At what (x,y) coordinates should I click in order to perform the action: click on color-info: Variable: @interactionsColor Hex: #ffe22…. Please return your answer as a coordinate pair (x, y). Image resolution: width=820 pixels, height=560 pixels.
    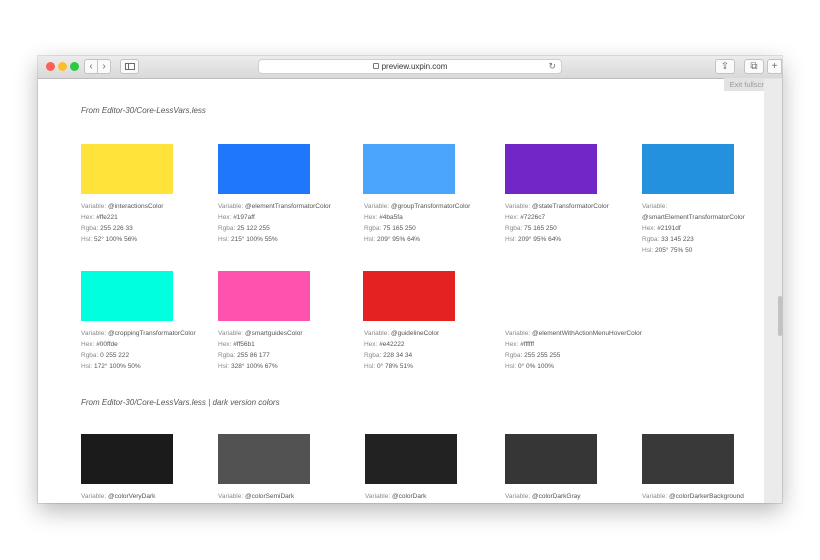
    Looking at the image, I should click on (122, 223).